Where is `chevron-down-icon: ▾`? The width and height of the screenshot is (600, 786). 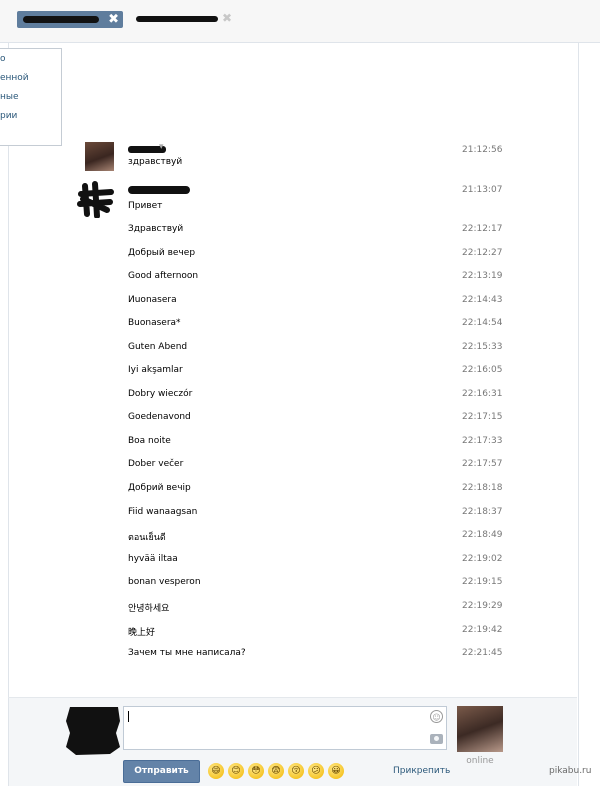 chevron-down-icon: ▾ is located at coordinates (161, 147).